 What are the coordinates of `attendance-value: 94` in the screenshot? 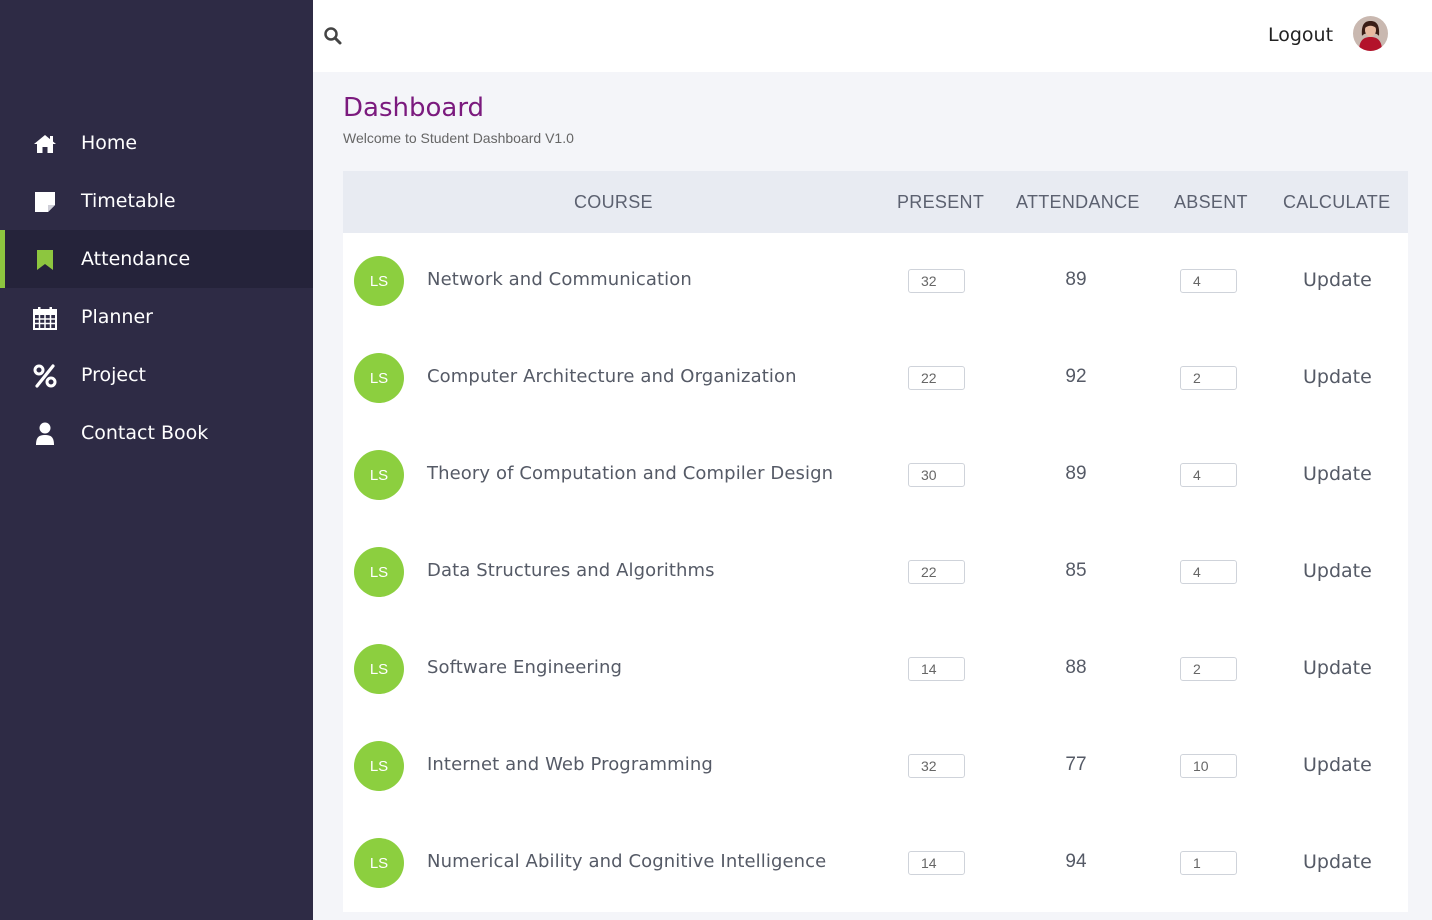 It's located at (1076, 861).